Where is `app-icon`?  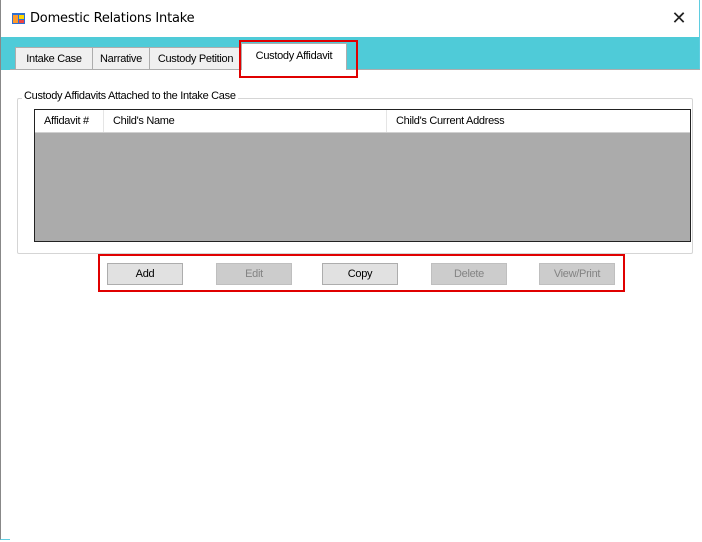
app-icon is located at coordinates (18, 18).